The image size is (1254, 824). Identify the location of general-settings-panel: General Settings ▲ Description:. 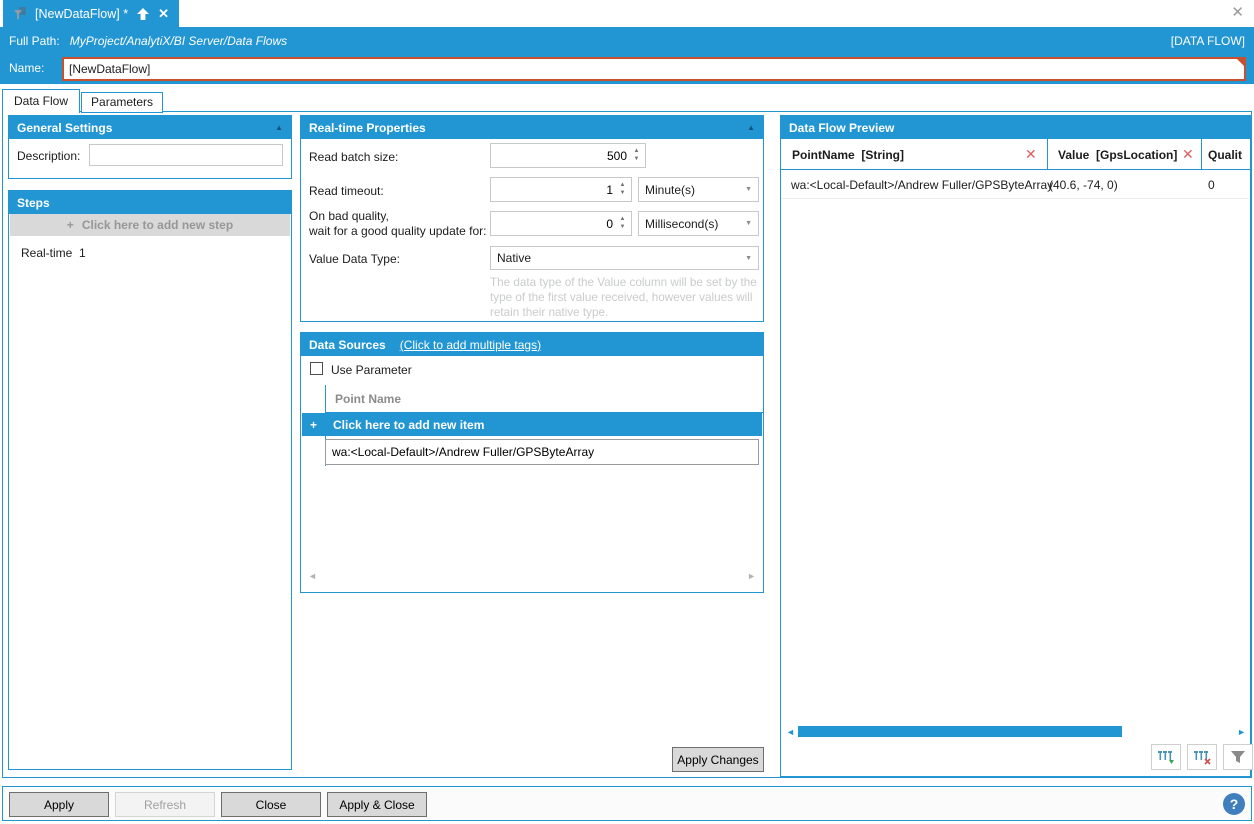
(150, 147).